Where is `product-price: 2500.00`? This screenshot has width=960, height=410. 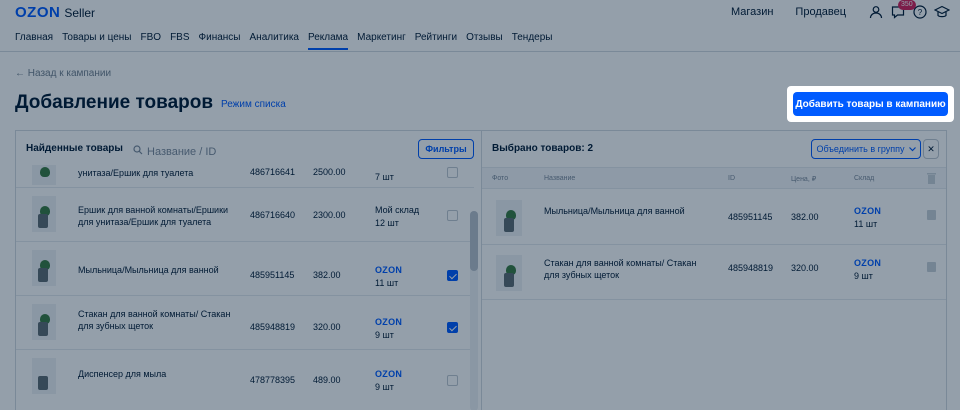 product-price: 2500.00 is located at coordinates (329, 172).